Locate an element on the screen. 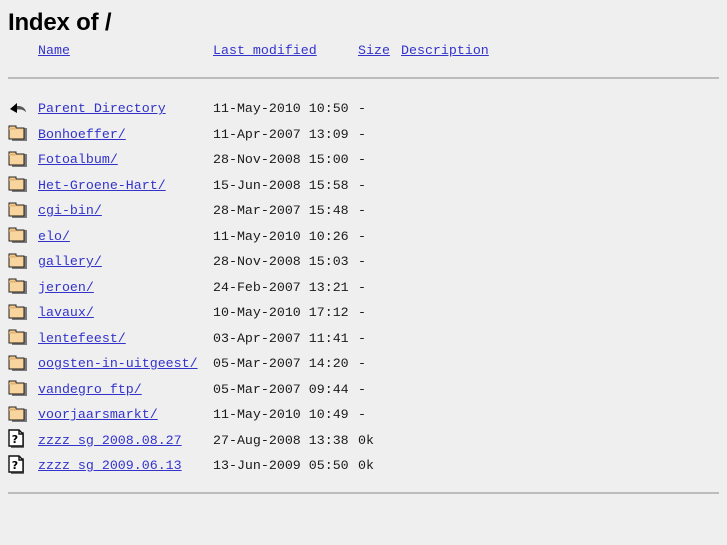 Image resolution: width=727 pixels, height=545 pixels. sort-by-date-link: Last modified is located at coordinates (265, 50).